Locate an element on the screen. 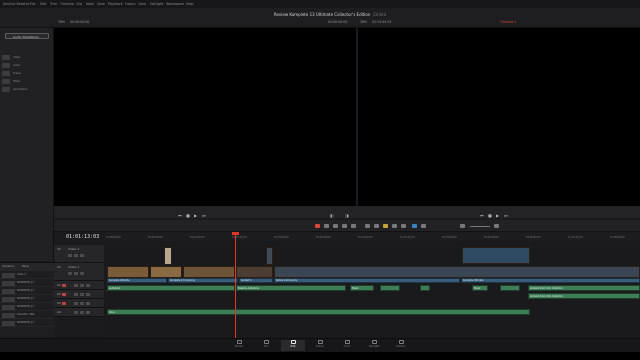  marker-icon is located at coordinates (423, 226).